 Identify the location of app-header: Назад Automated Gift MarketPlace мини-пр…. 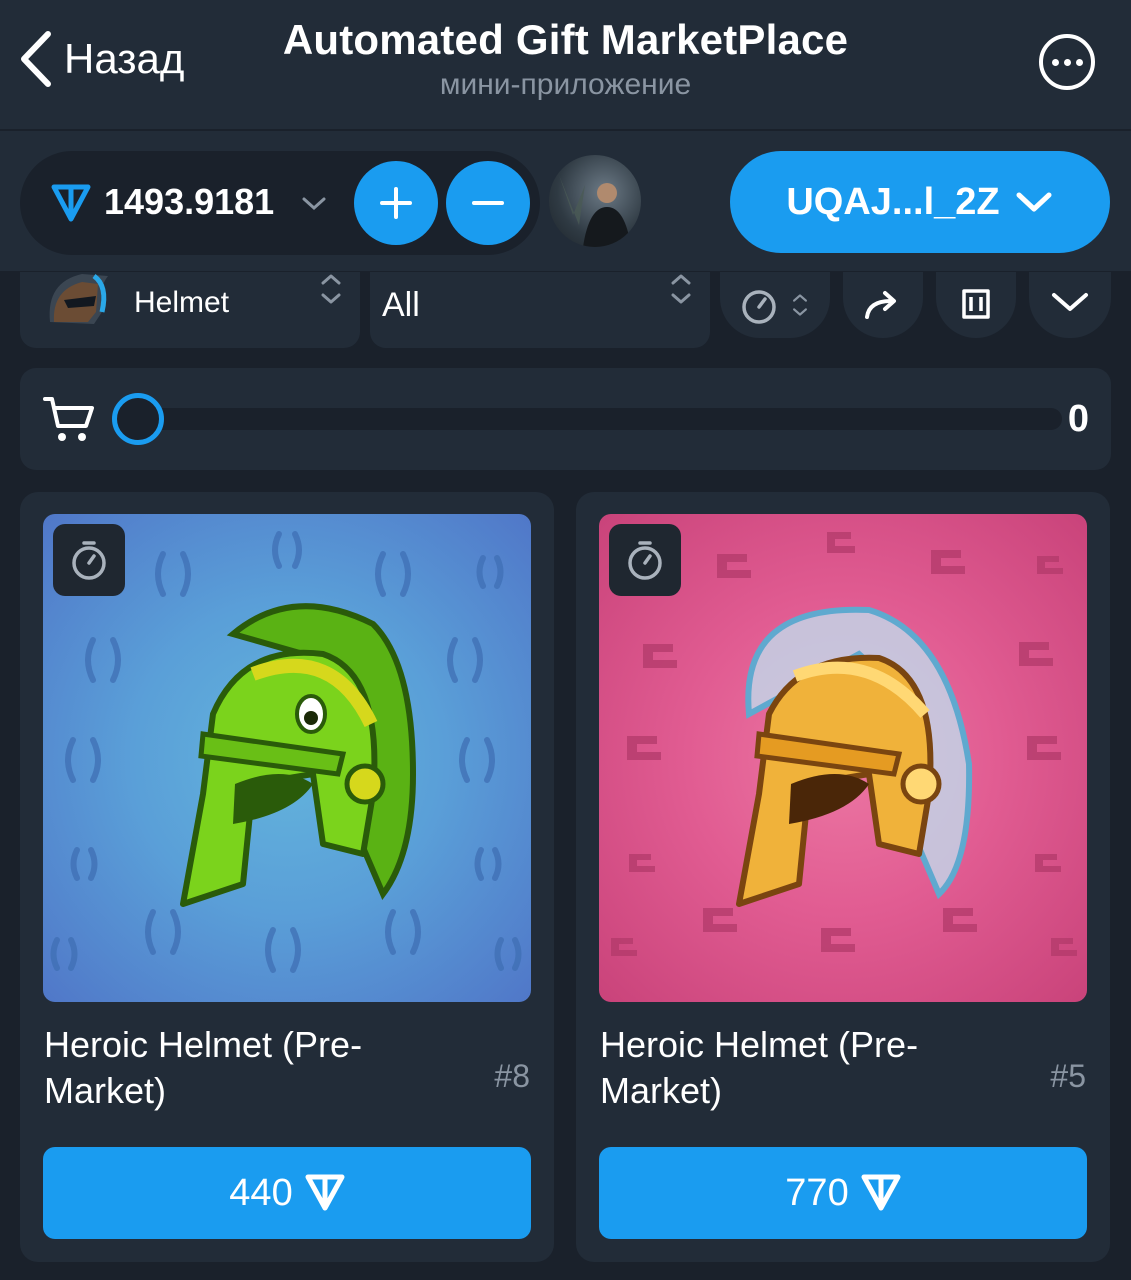
(565, 65).